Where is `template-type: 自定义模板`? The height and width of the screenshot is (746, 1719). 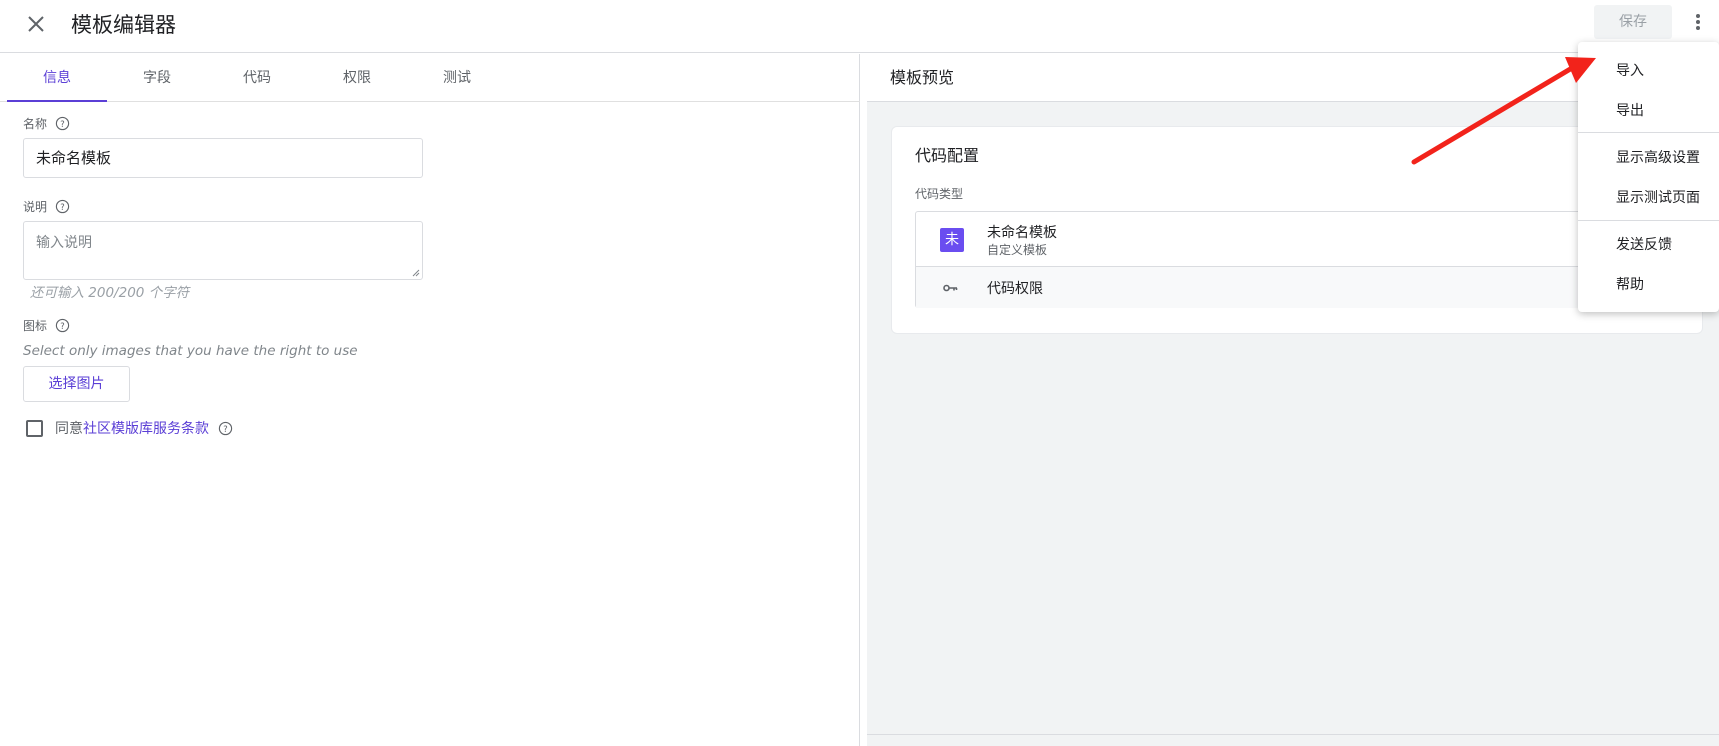
template-type: 自定义模板 is located at coordinates (1017, 250).